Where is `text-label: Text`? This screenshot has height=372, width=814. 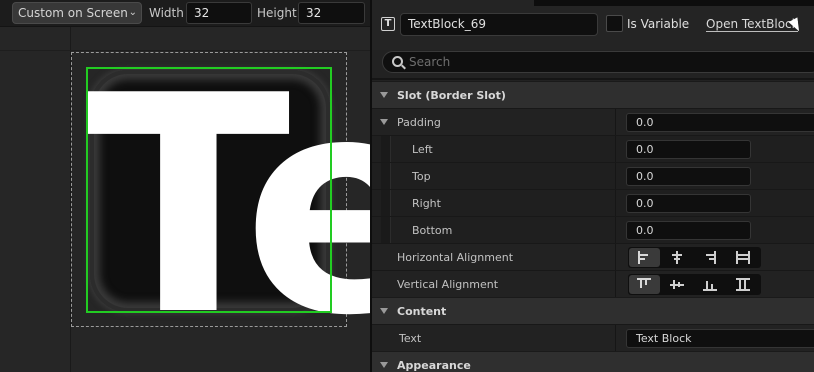 text-label: Text is located at coordinates (410, 338).